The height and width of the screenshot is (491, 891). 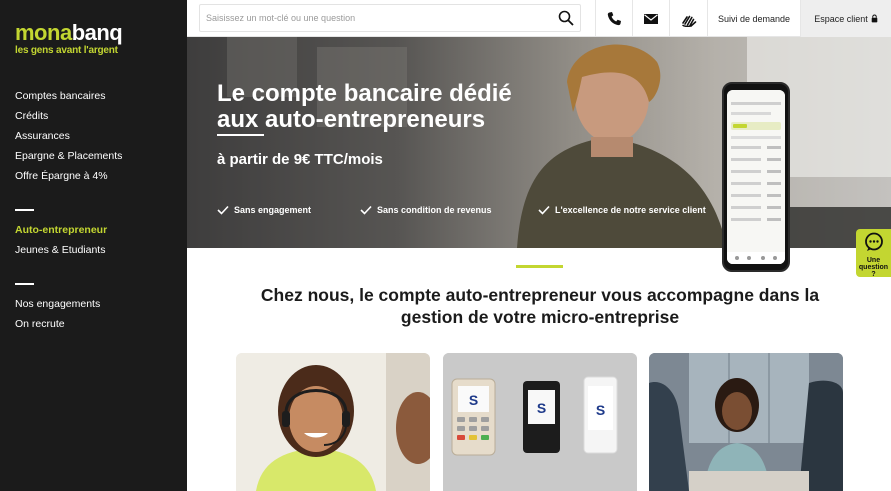 I want to click on help-label: Une, so click(x=873, y=260).